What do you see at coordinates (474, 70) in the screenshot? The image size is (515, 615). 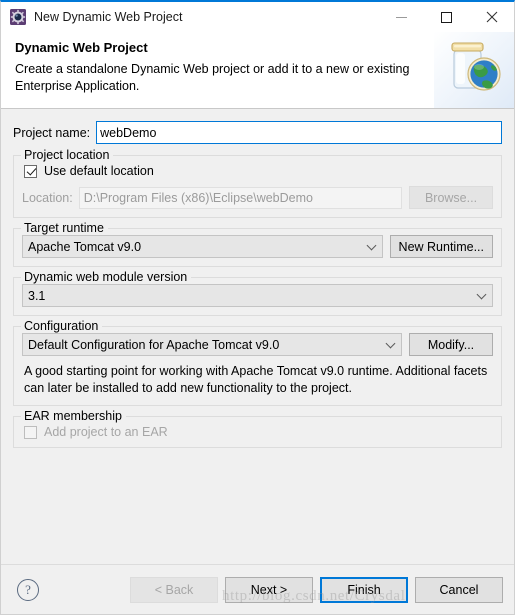 I see `jar-with-globe-icon` at bounding box center [474, 70].